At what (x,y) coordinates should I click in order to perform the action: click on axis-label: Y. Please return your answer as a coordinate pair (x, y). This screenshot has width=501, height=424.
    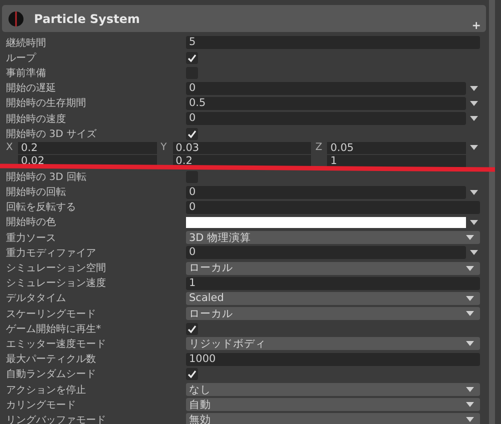
    Looking at the image, I should click on (164, 148).